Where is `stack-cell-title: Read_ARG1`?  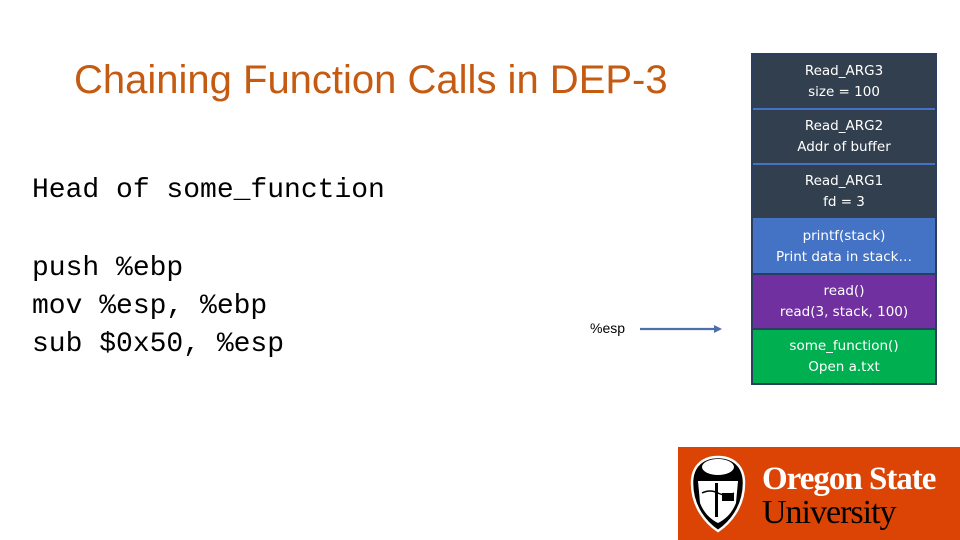 stack-cell-title: Read_ARG1 is located at coordinates (844, 180).